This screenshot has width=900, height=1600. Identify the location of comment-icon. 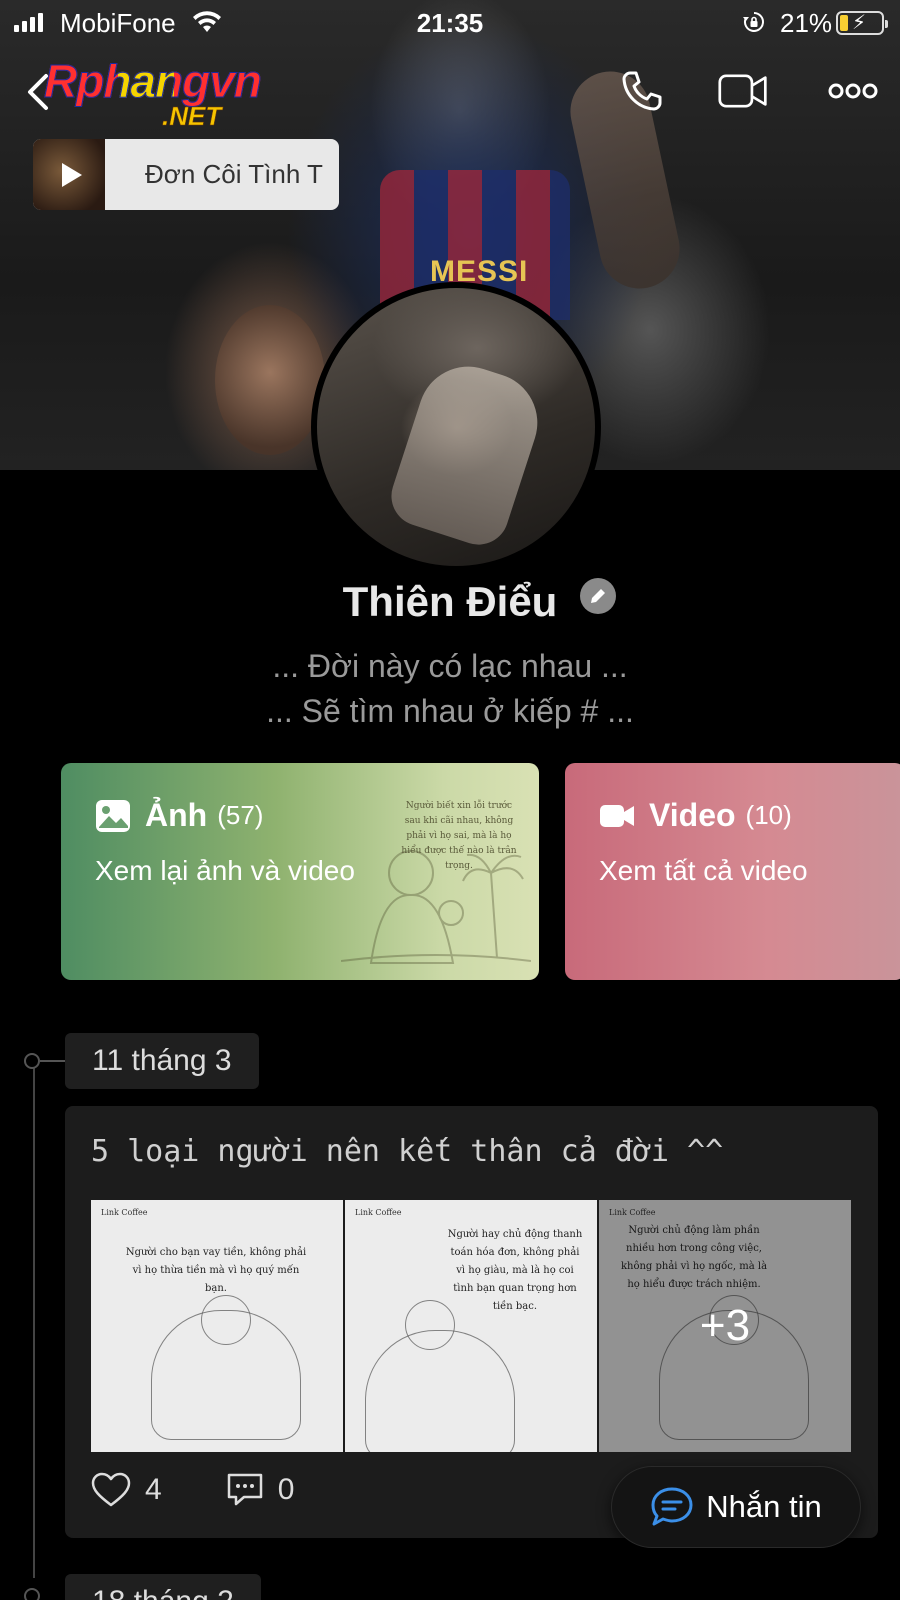
(245, 1490).